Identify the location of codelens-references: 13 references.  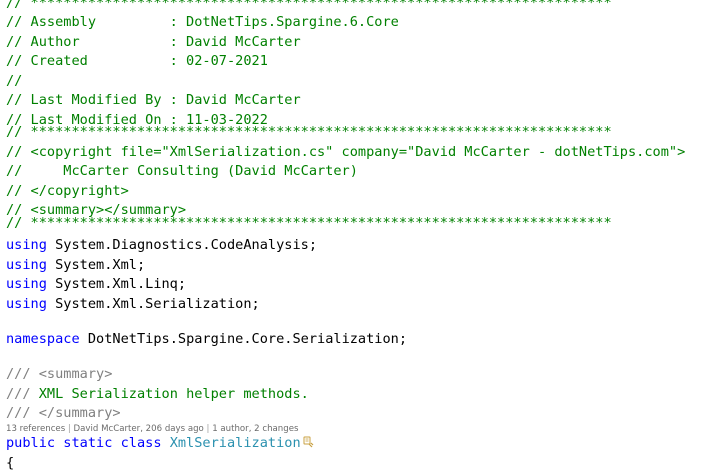
(35, 429).